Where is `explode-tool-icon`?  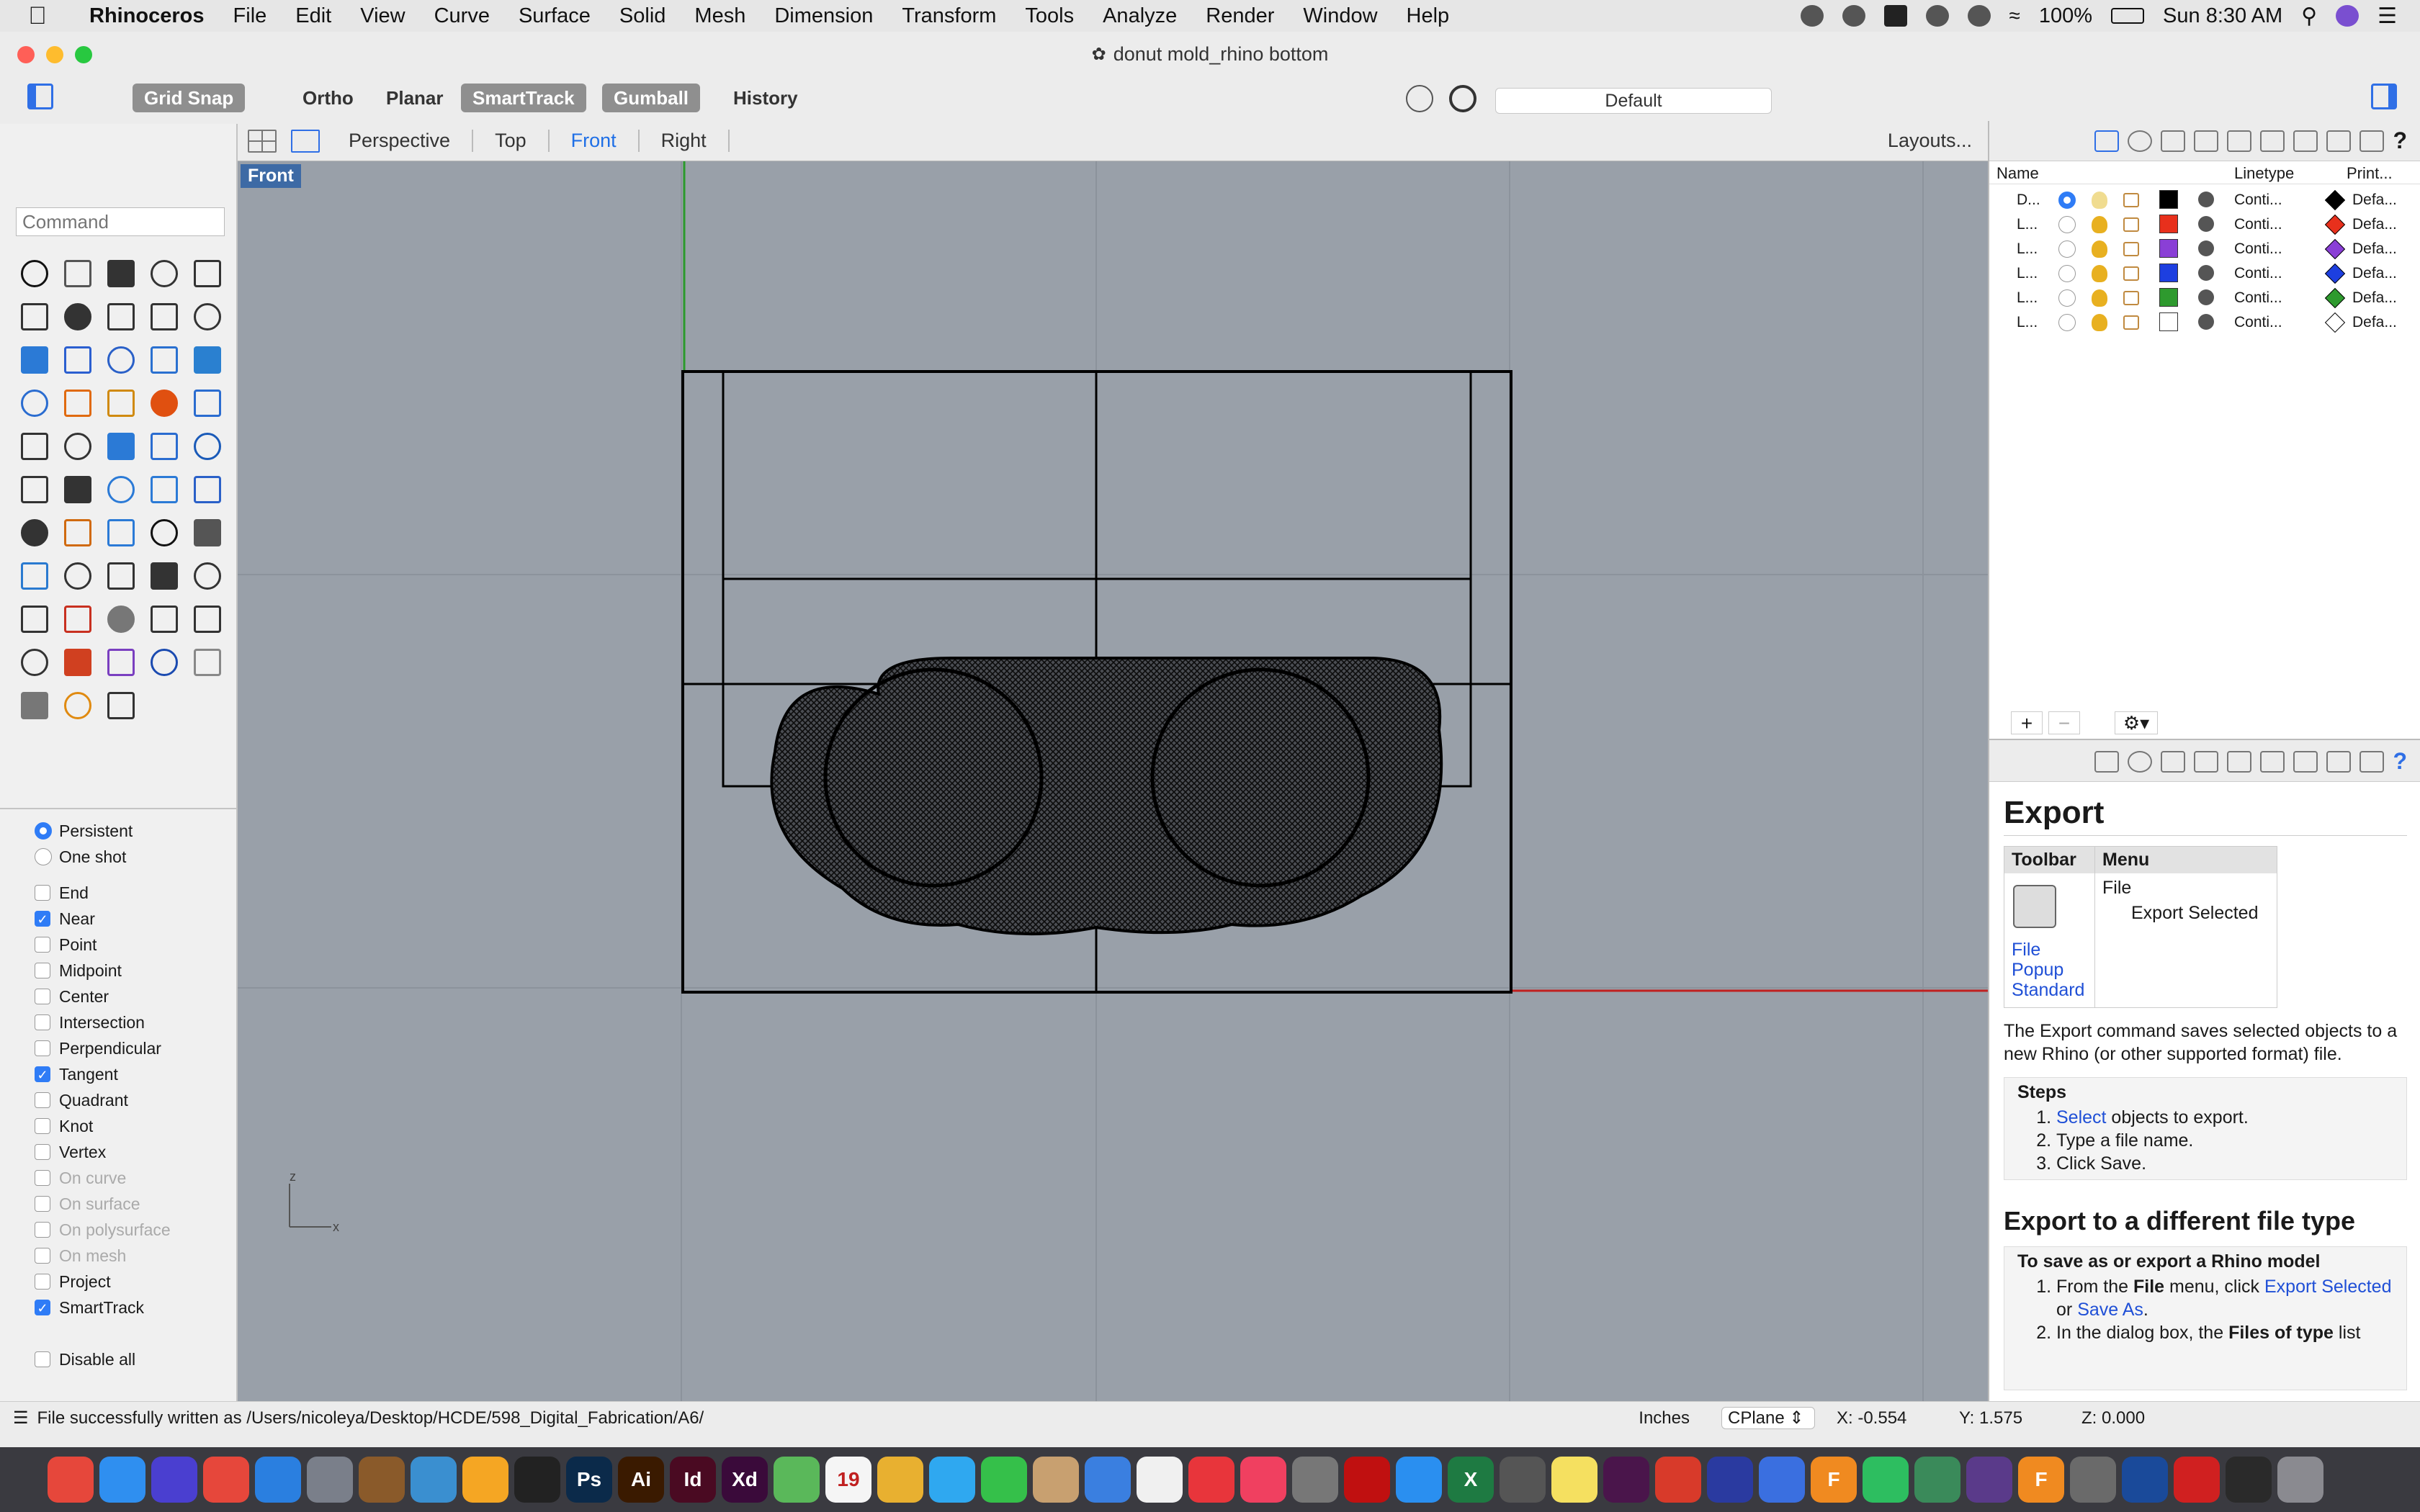 explode-tool-icon is located at coordinates (77, 403).